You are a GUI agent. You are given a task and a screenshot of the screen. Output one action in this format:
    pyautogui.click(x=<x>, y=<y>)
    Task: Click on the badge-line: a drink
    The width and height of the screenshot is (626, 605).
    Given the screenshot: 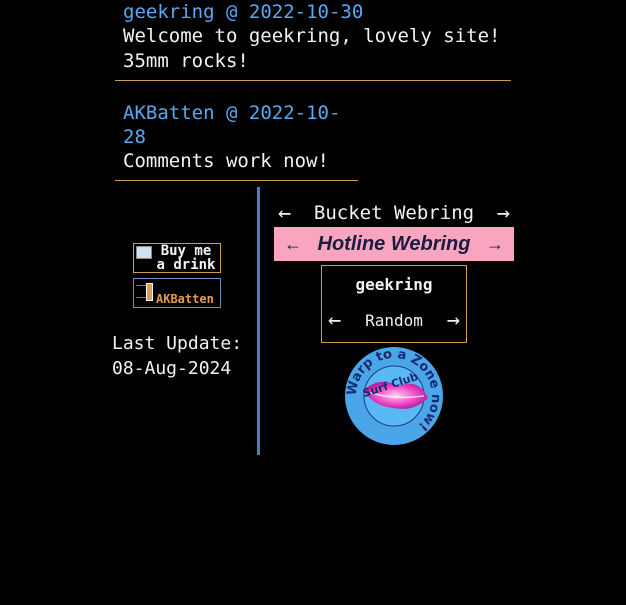 What is the action you would take?
    pyautogui.click(x=186, y=265)
    